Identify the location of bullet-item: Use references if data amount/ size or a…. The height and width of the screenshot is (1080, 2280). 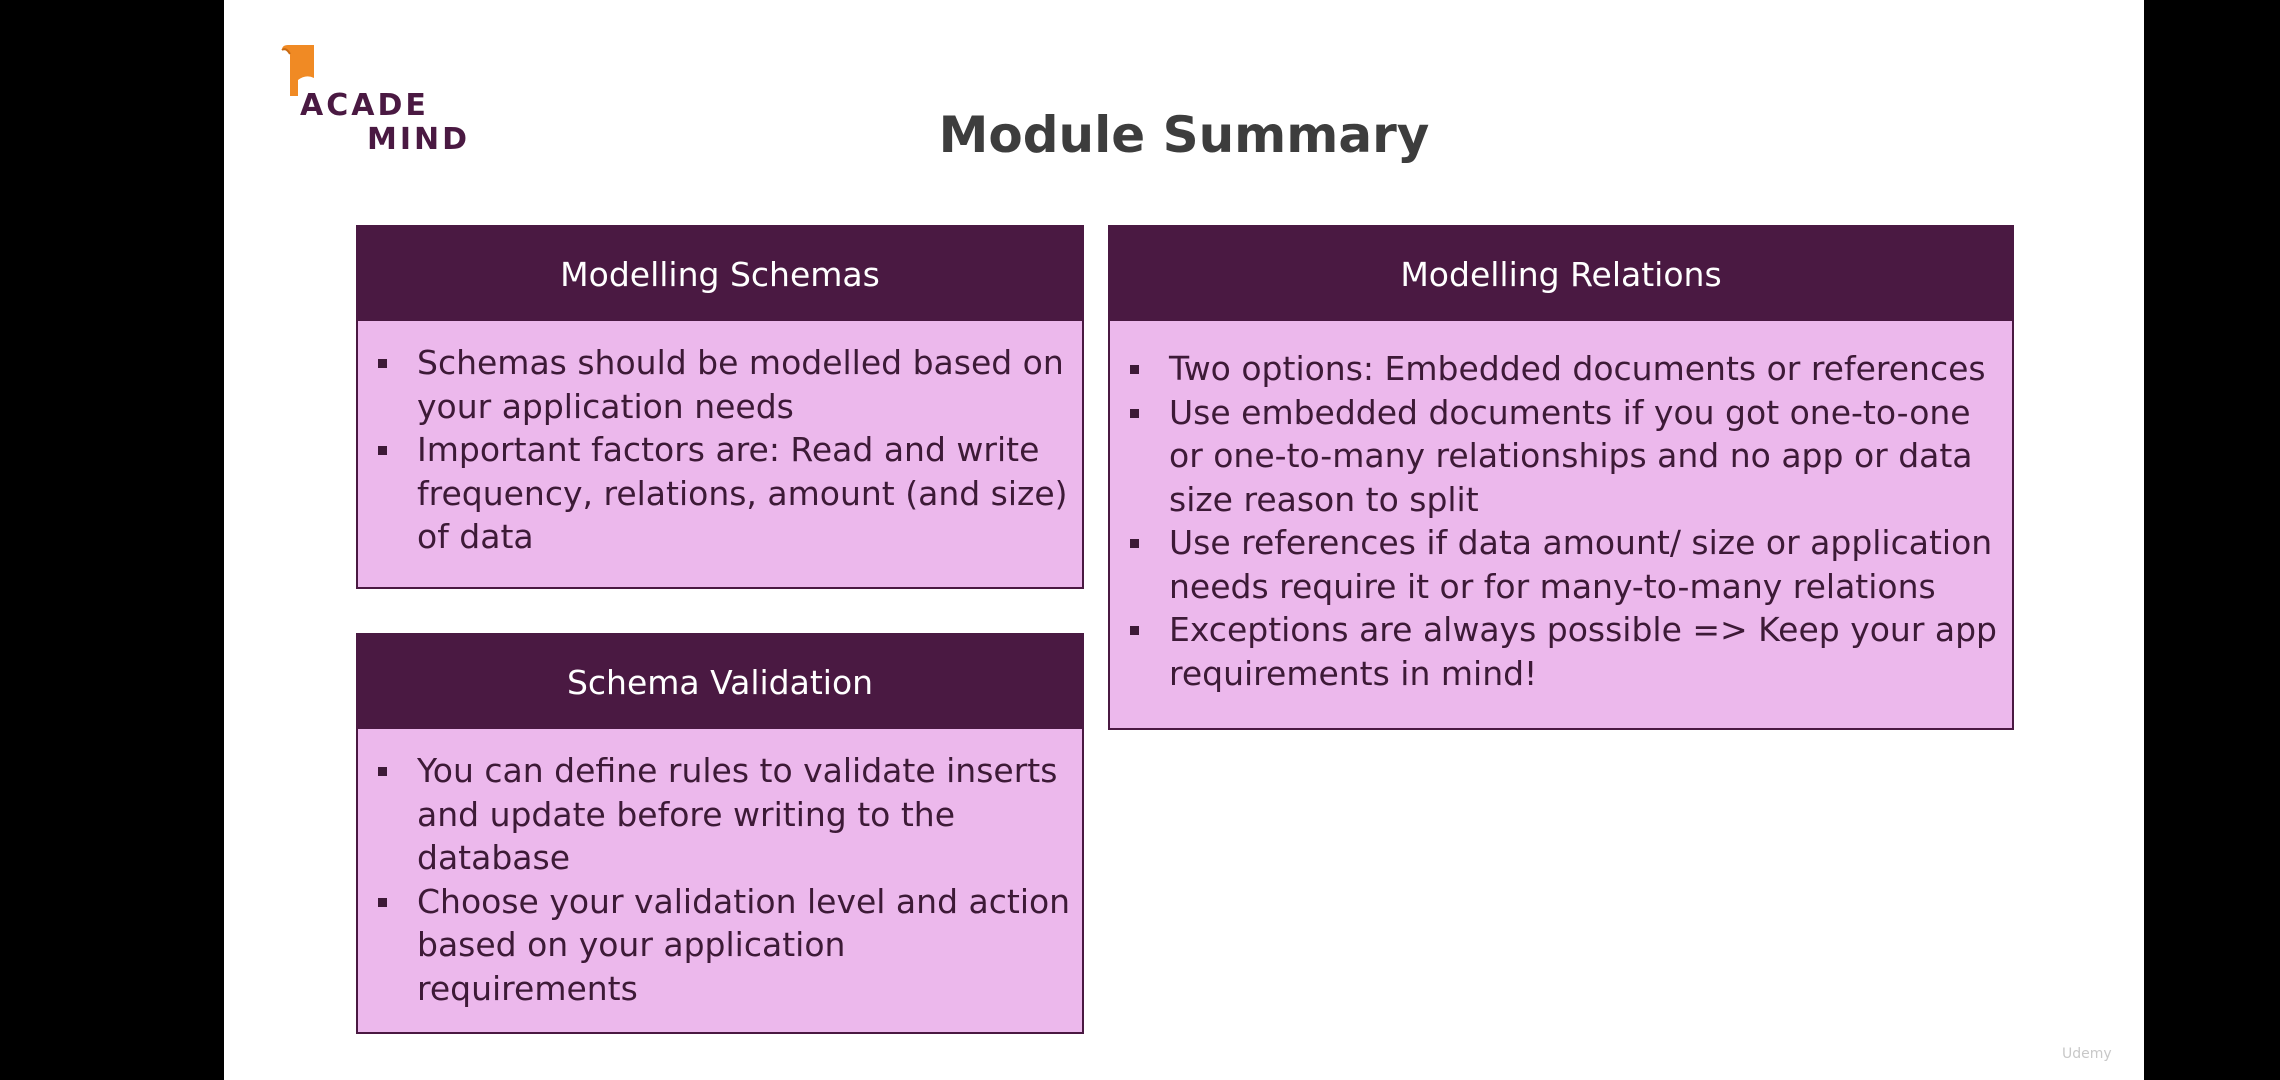
(1566, 564).